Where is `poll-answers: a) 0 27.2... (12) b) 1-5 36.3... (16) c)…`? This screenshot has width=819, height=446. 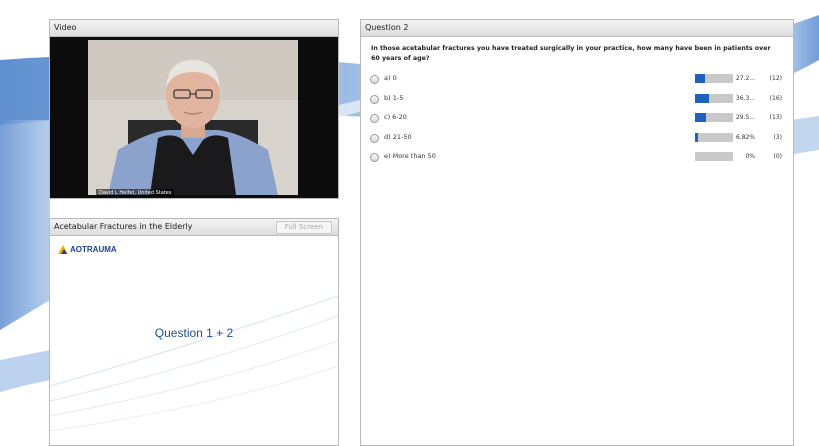 poll-answers: a) 0 27.2... (12) b) 1-5 36.3... (16) c)… is located at coordinates (577, 122).